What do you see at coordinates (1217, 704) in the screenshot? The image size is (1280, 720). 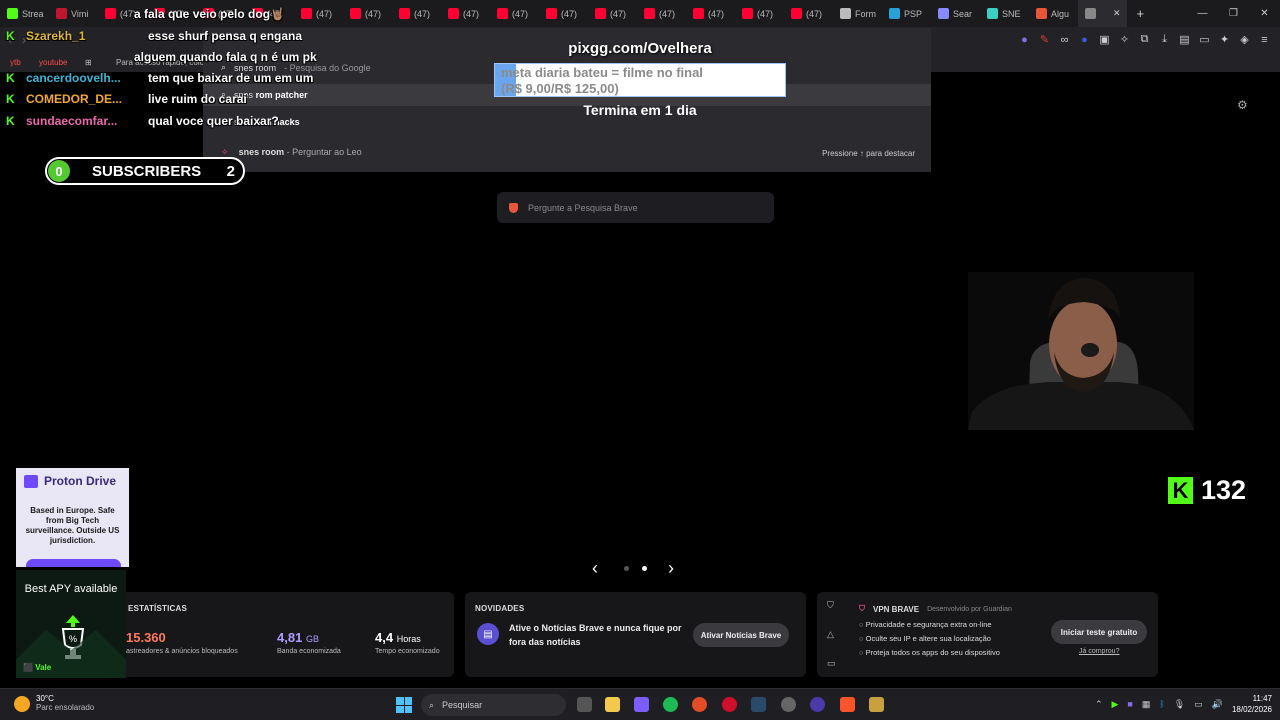 I see `volume-icon: 🔊` at bounding box center [1217, 704].